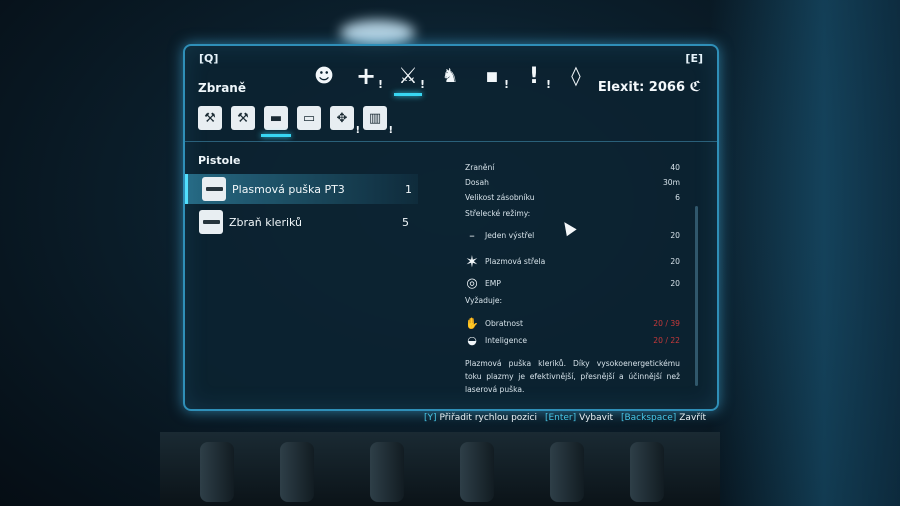 The height and width of the screenshot is (506, 900). What do you see at coordinates (572, 197) in the screenshot?
I see `stat-row: Velikost zásobníku 6` at bounding box center [572, 197].